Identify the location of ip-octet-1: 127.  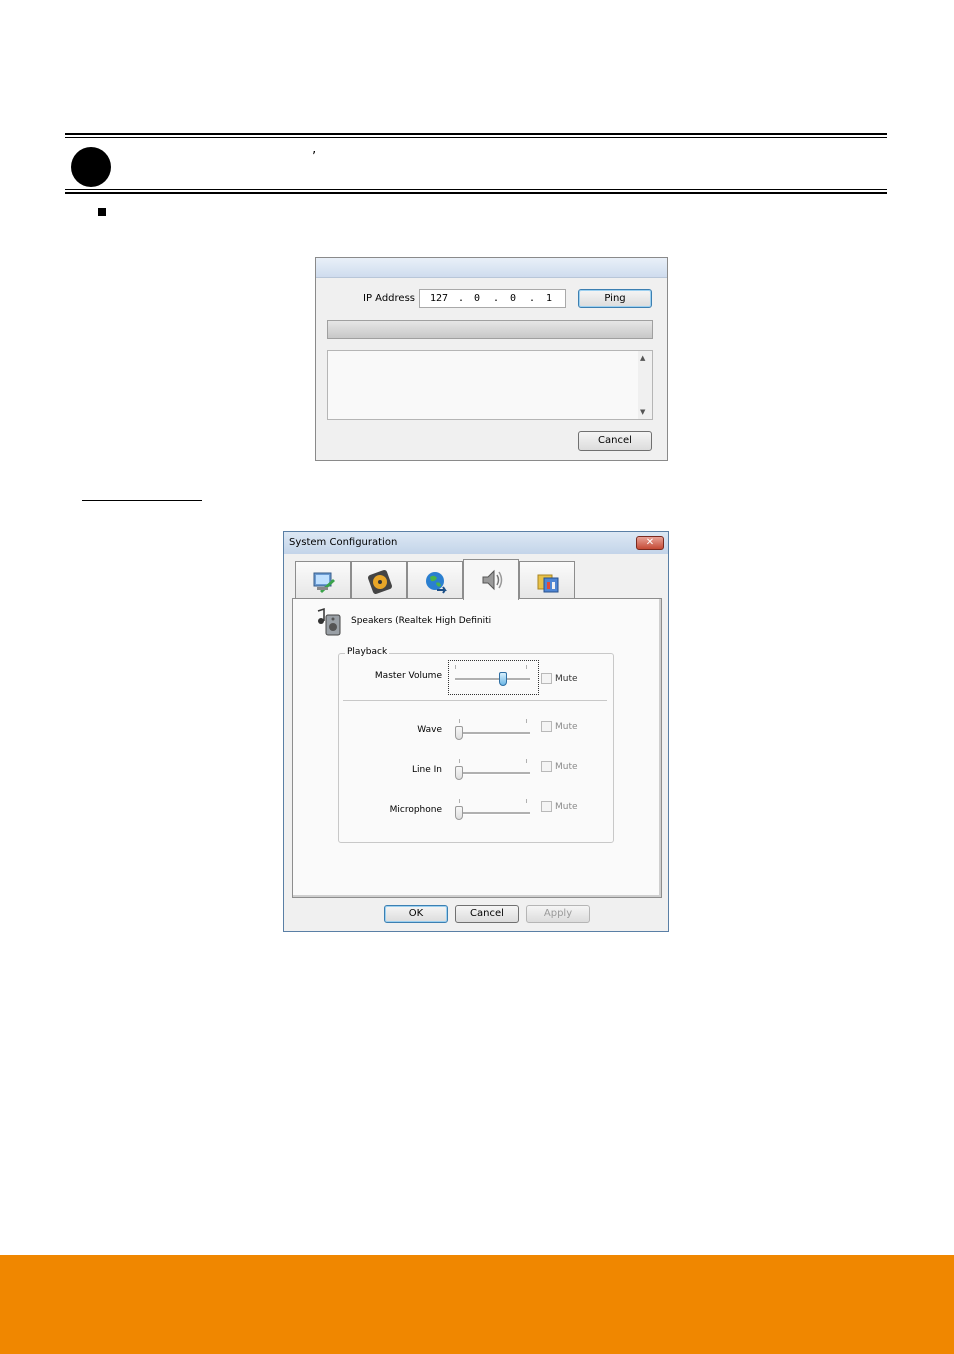
(439, 298).